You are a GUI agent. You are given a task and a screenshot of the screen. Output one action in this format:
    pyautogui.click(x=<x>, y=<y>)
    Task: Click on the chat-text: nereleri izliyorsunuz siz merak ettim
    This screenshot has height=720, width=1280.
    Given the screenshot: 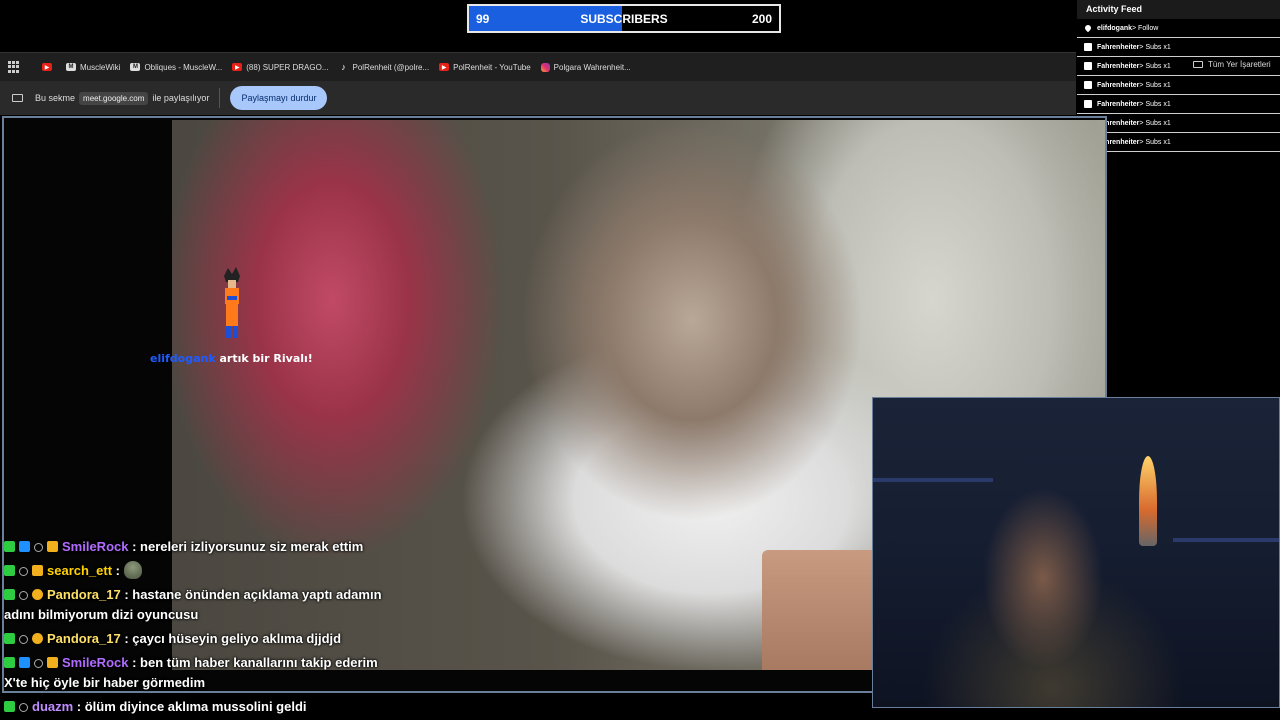 What is the action you would take?
    pyautogui.click(x=252, y=546)
    